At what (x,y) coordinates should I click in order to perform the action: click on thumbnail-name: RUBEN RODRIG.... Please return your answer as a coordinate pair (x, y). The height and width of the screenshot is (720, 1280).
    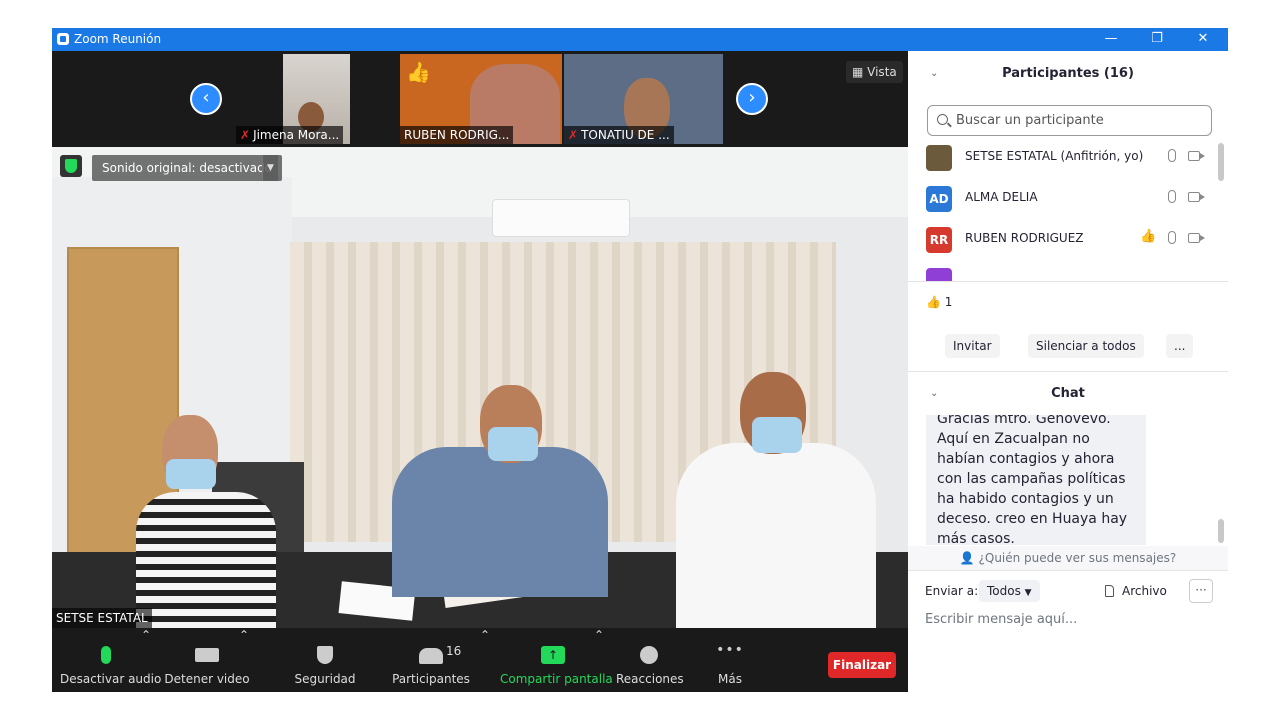
    Looking at the image, I should click on (457, 135).